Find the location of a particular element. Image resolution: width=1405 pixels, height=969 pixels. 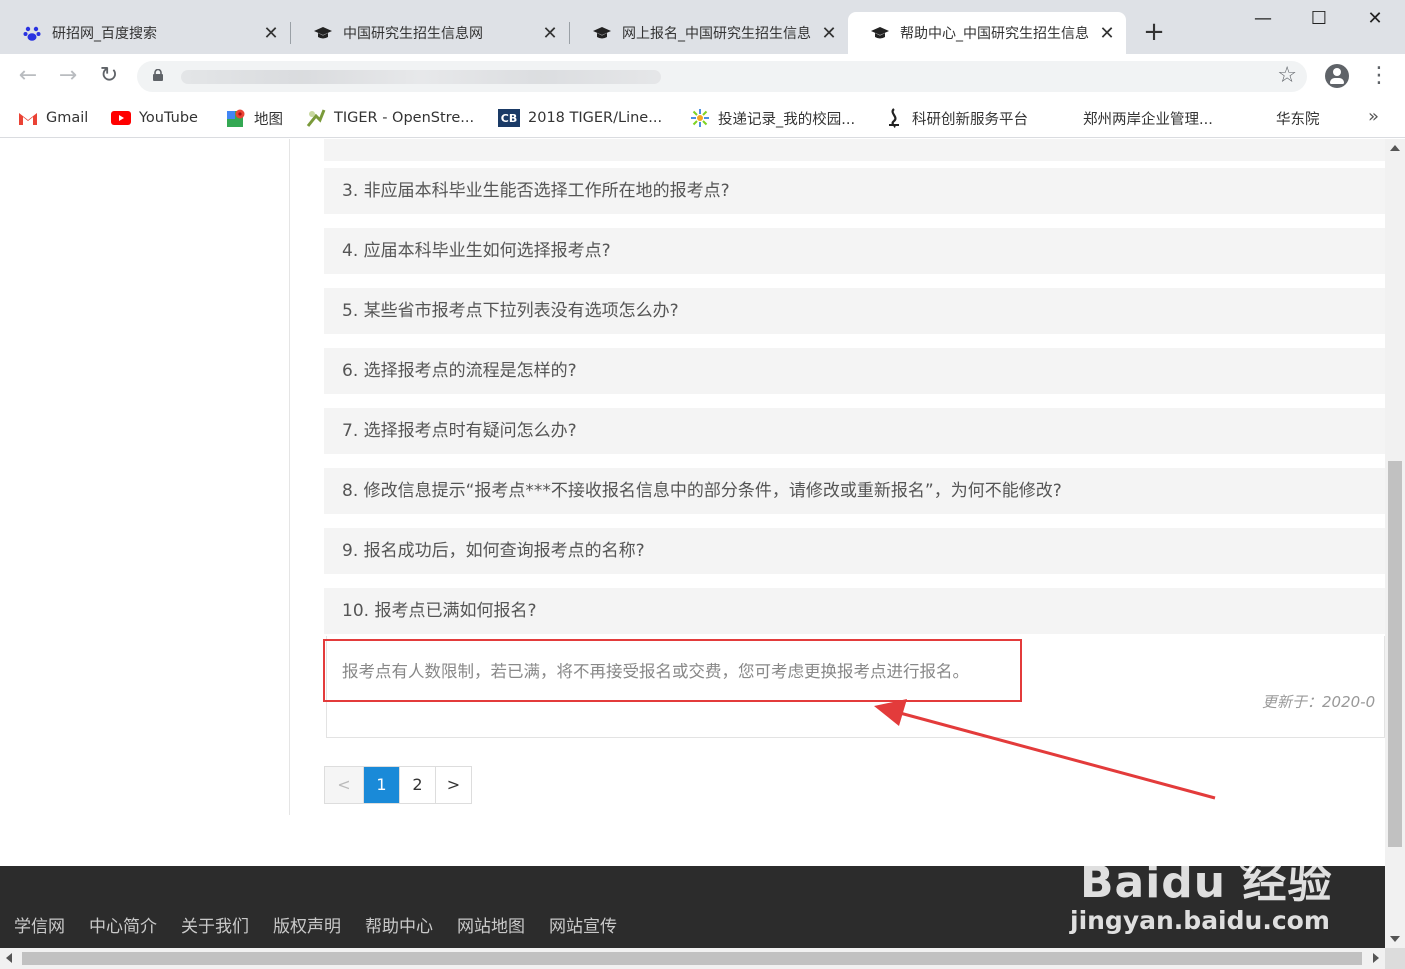

footer-link-sitemap: 网站地图 is located at coordinates (491, 924).